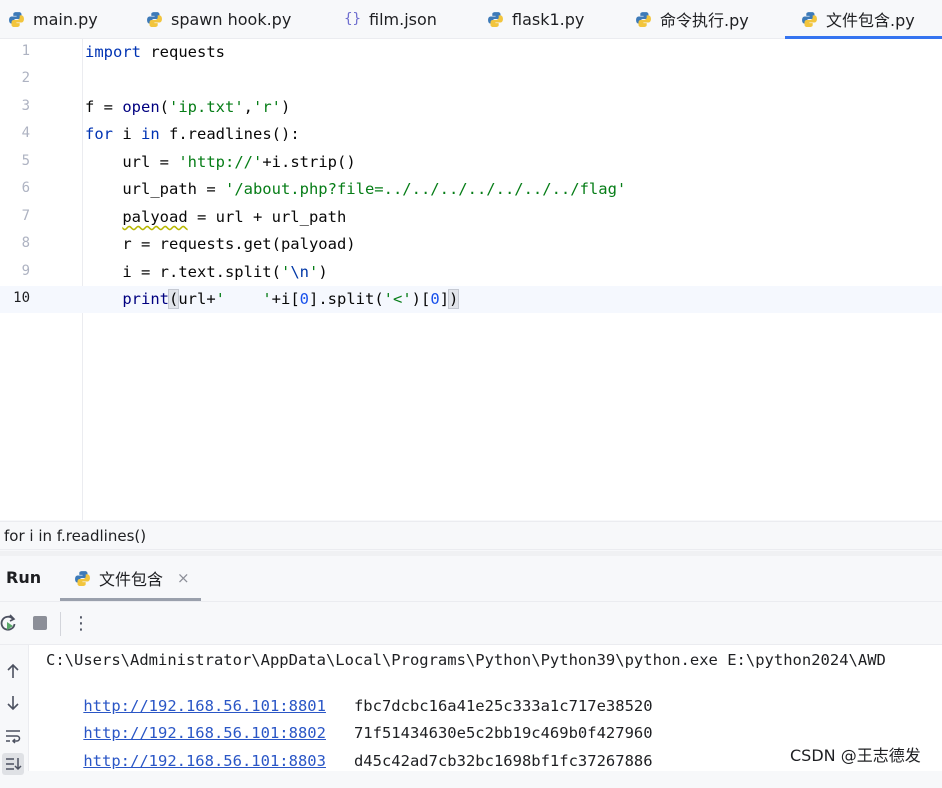 The width and height of the screenshot is (942, 788). I want to click on console-side-toolbar, so click(14, 710).